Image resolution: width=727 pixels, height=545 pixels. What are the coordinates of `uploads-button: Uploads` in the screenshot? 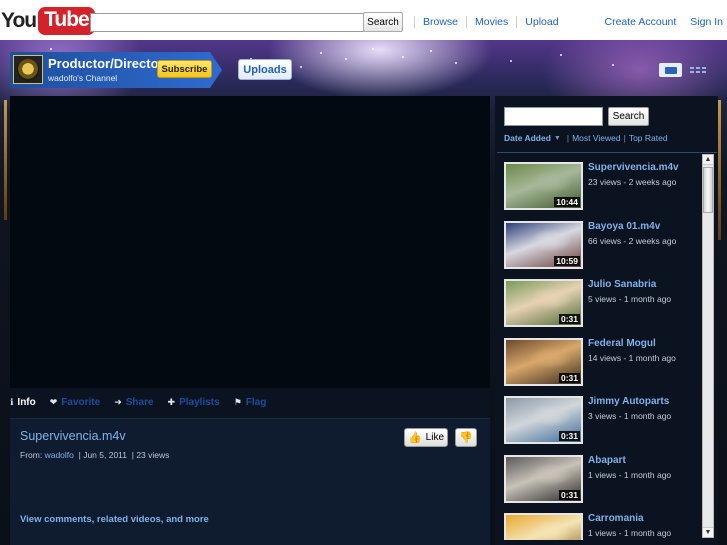 It's located at (265, 69).